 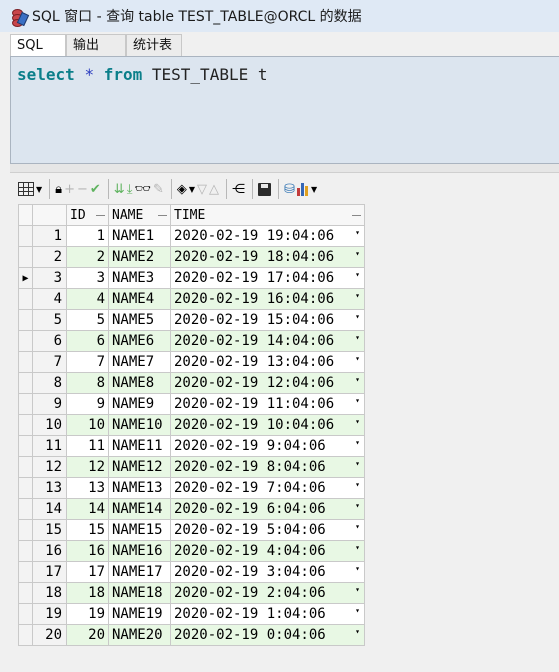 I want to click on name-cell: NAME13, so click(x=139, y=488).